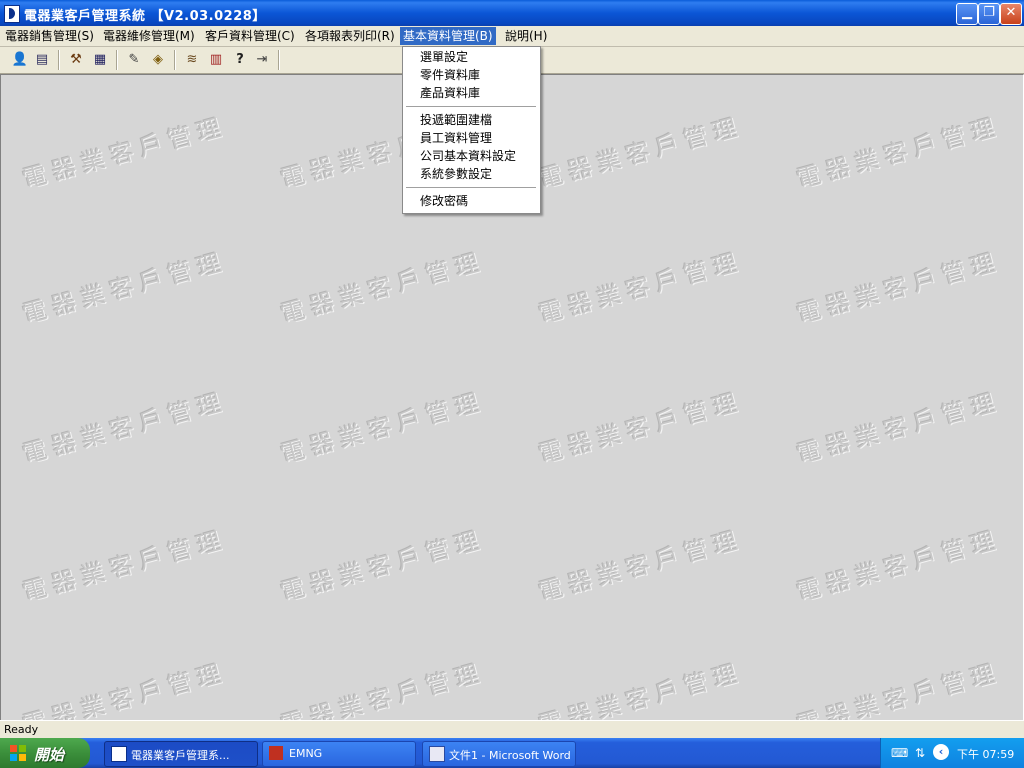 The image size is (1024, 768). I want to click on menu-item-change-password: 修改密碼, so click(444, 201).